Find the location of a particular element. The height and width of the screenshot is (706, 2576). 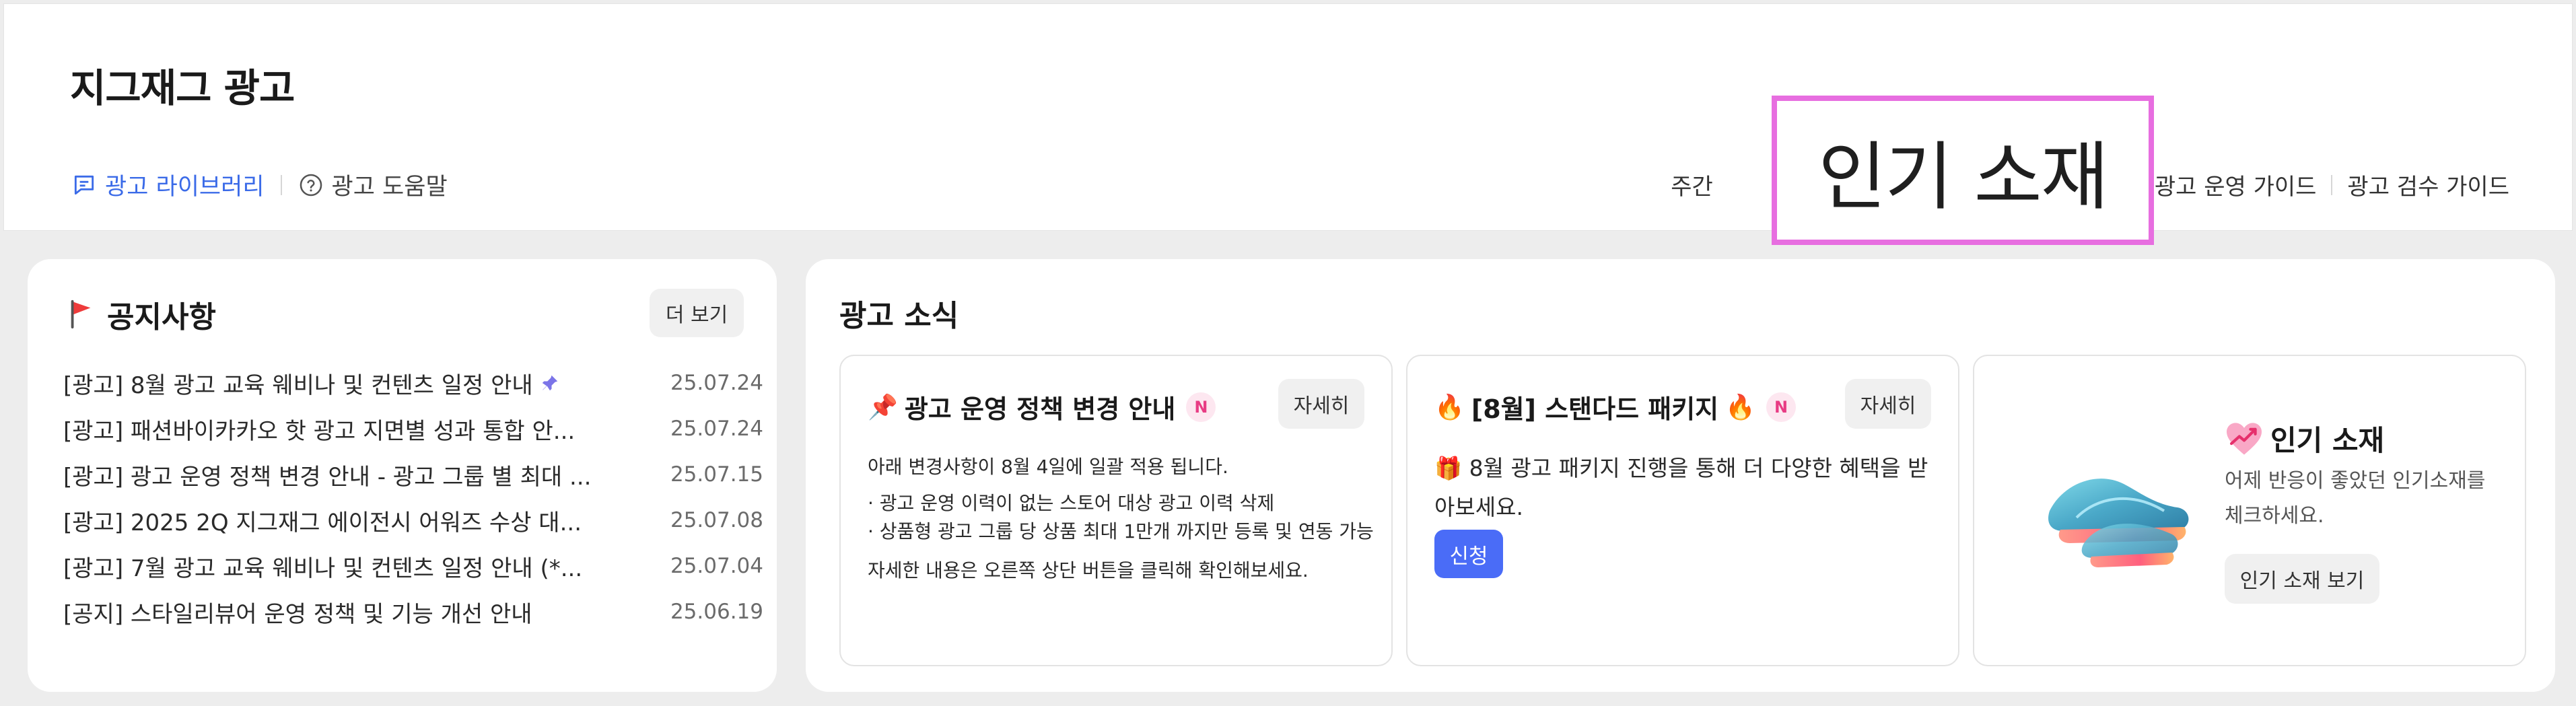

notice-item-title-wrap: [공지] 스타일리뷰어 운영 정책 및 기능 개선 안내 is located at coordinates (339, 613).